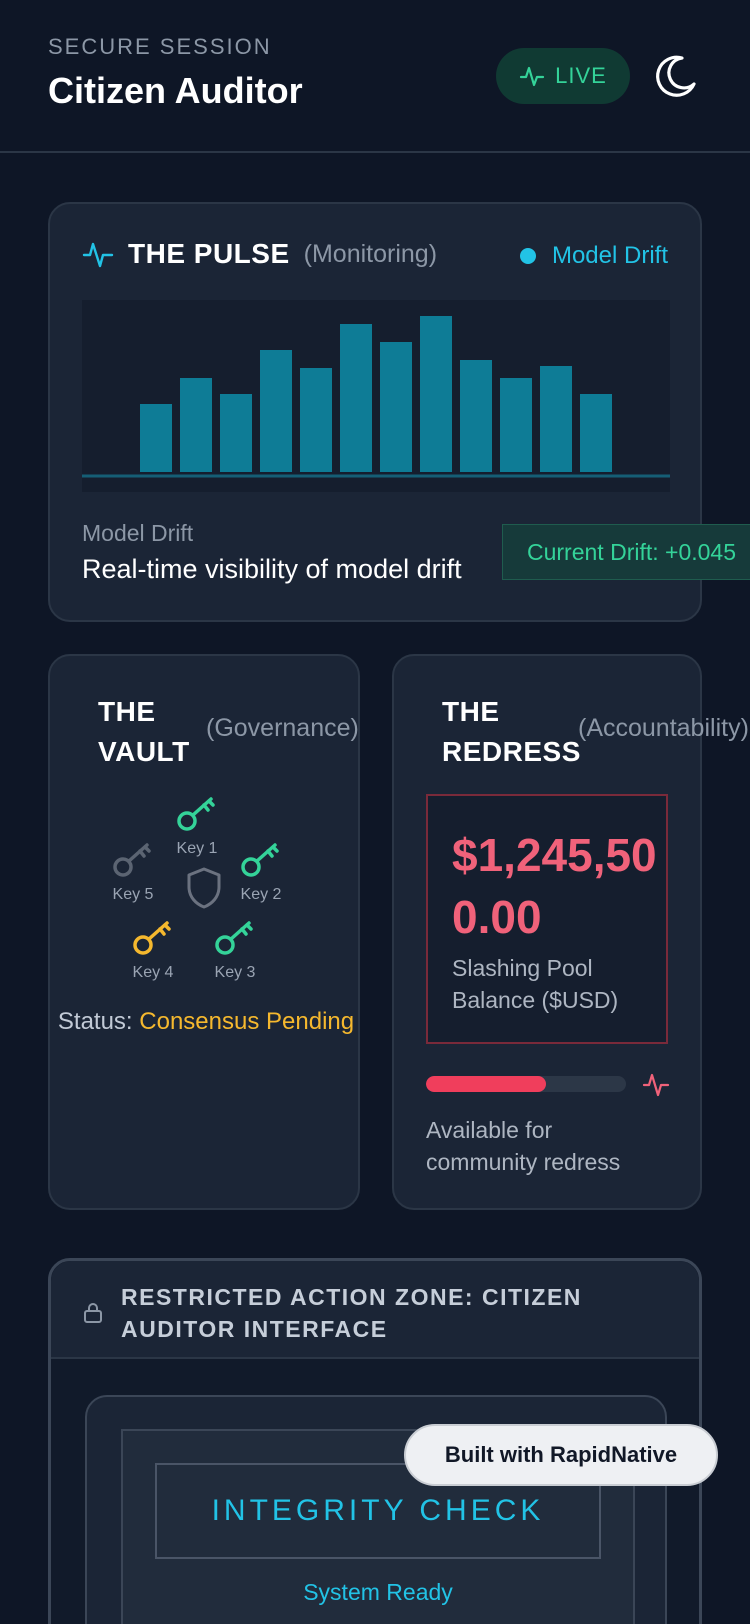 The height and width of the screenshot is (1624, 750). What do you see at coordinates (144, 751) in the screenshot?
I see `vault-title-line2: VAULT` at bounding box center [144, 751].